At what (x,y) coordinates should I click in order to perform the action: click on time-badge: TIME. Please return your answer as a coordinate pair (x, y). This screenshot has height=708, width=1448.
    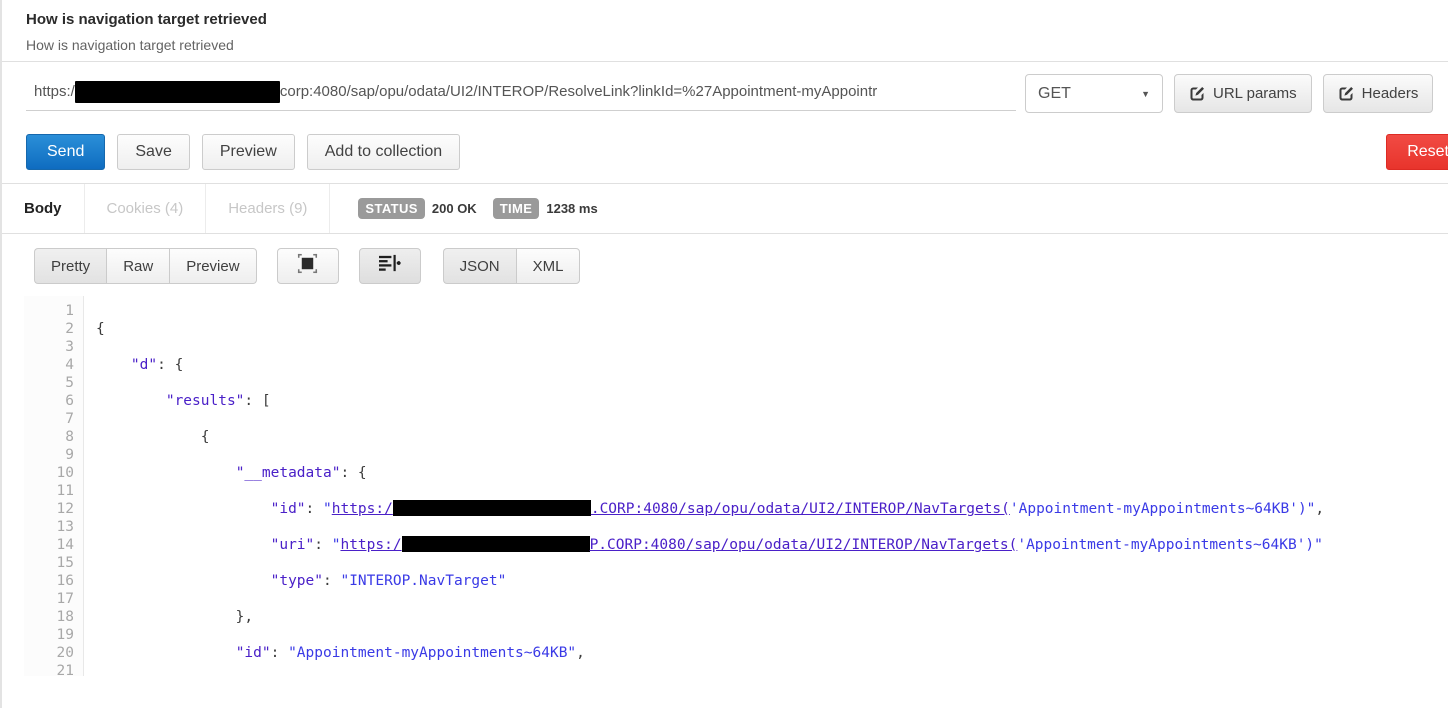
    Looking at the image, I should click on (516, 208).